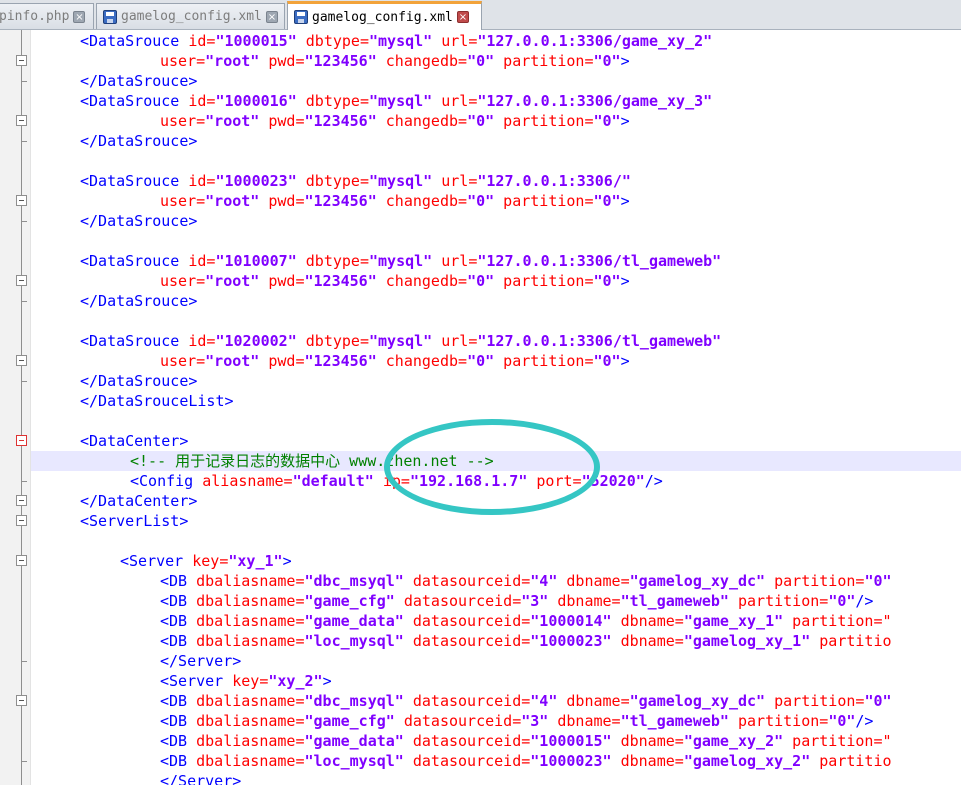 The image size is (961, 785). Describe the element at coordinates (174, 701) in the screenshot. I see `code-token: <DB` at that location.